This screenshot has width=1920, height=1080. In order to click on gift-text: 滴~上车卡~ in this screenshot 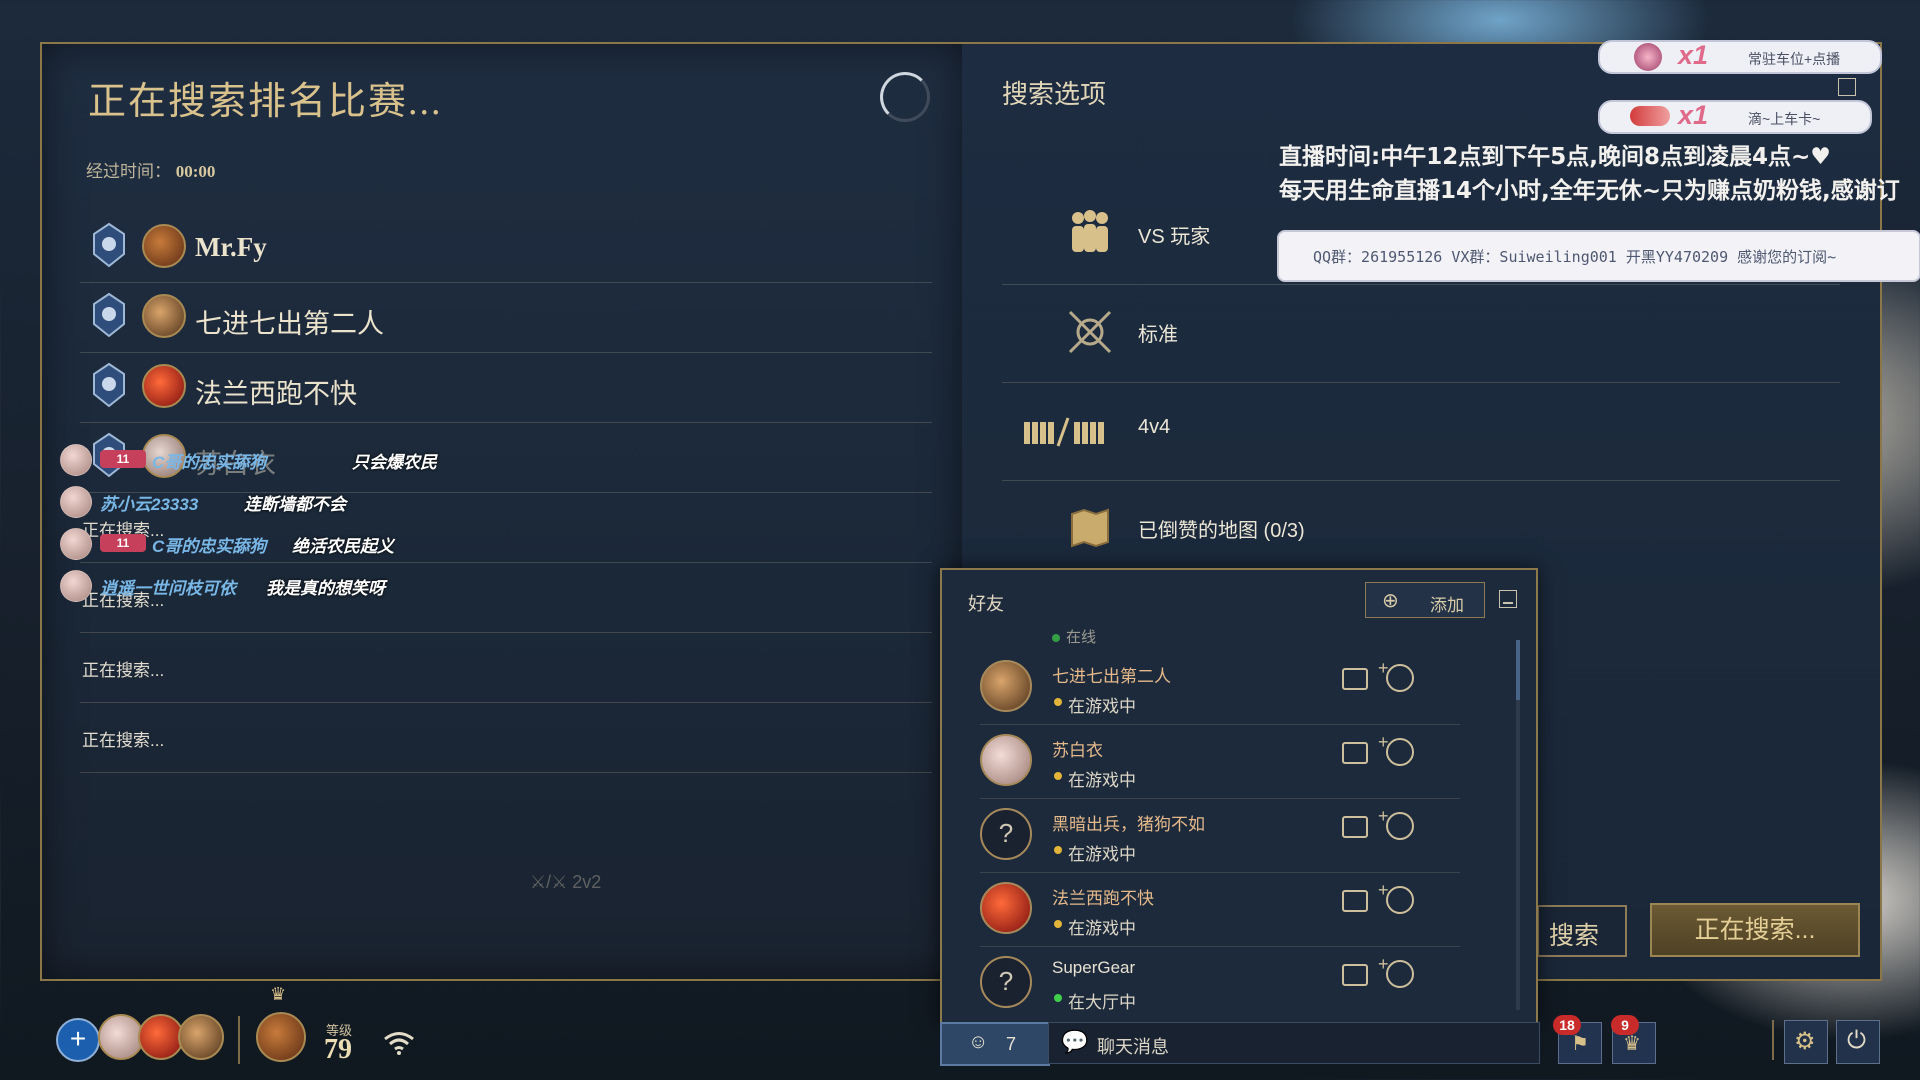, I will do `click(1784, 119)`.